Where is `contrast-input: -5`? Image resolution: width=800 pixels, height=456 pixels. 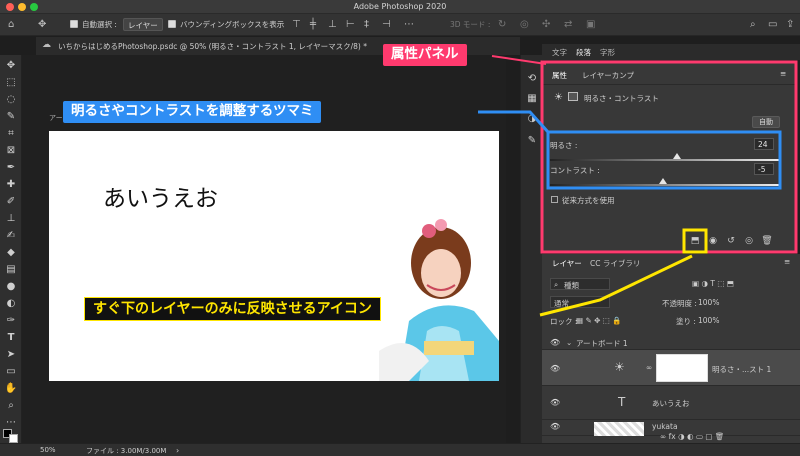 contrast-input: -5 is located at coordinates (764, 169).